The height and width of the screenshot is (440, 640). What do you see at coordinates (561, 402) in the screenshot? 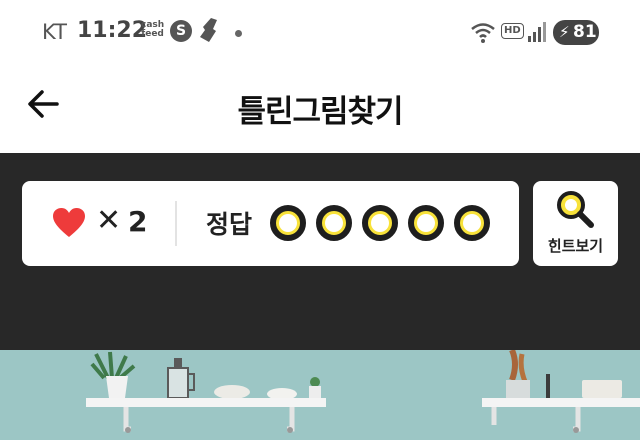
I see `shelf-right` at bounding box center [561, 402].